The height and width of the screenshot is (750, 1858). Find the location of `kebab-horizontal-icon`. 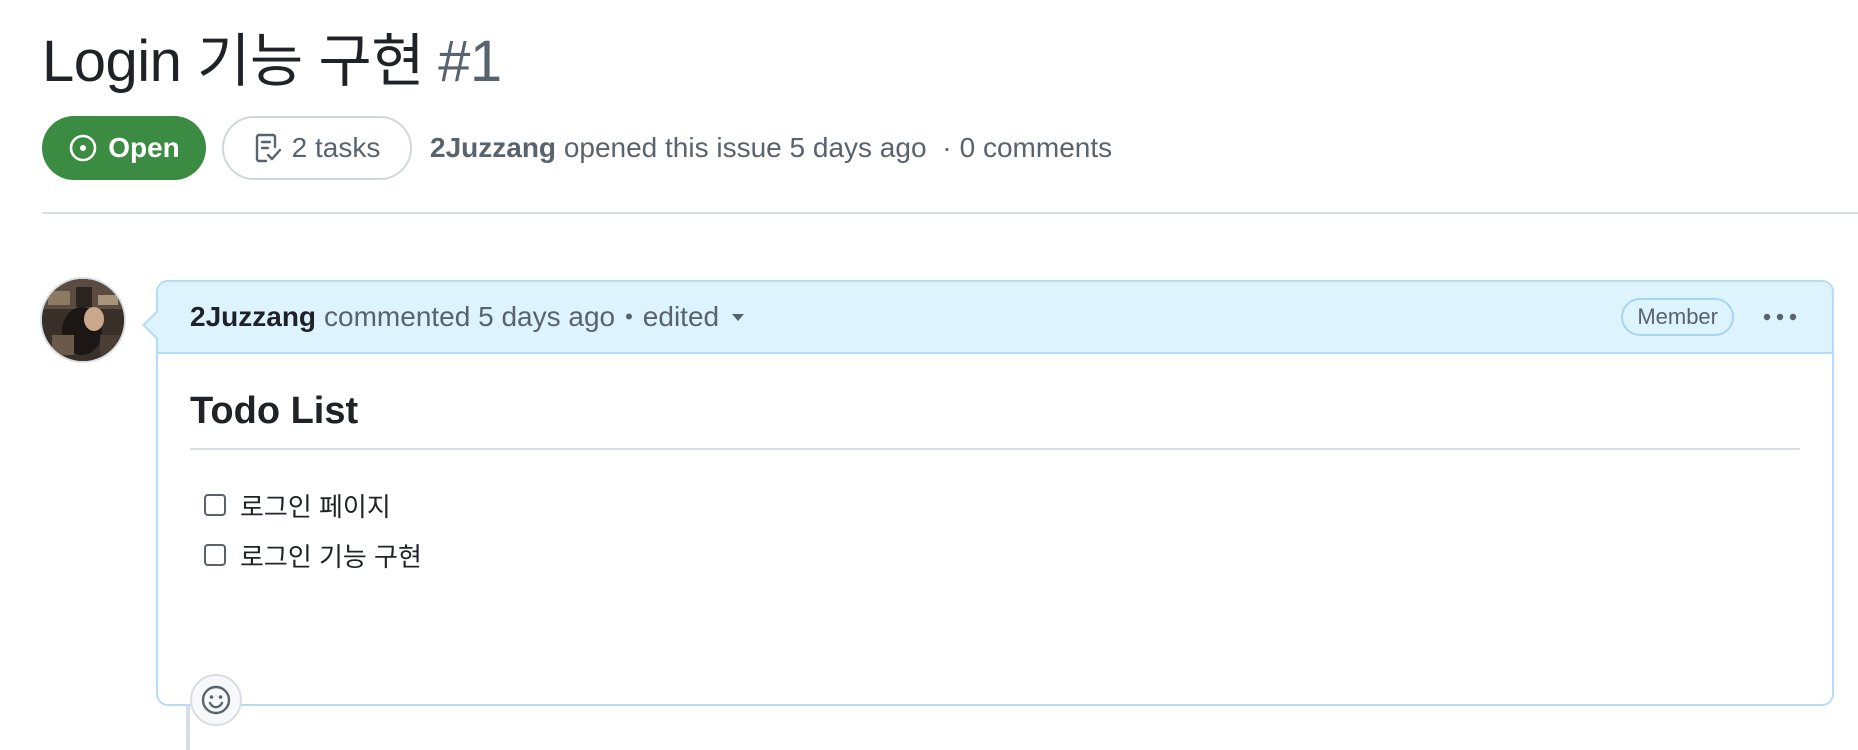

kebab-horizontal-icon is located at coordinates (1780, 317).